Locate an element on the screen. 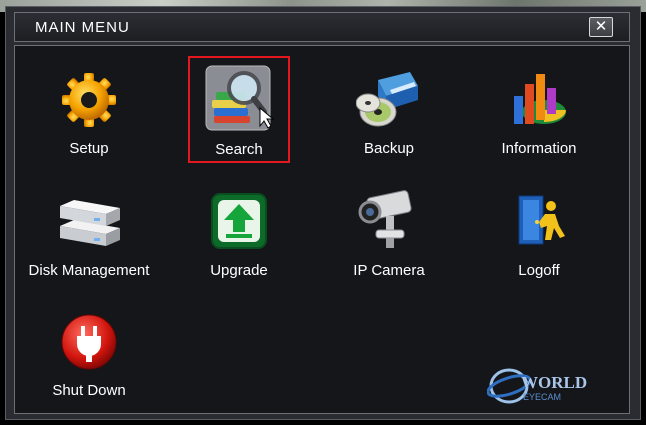 This screenshot has height=425, width=646. cctv-camera-icon is located at coordinates (385, 219).